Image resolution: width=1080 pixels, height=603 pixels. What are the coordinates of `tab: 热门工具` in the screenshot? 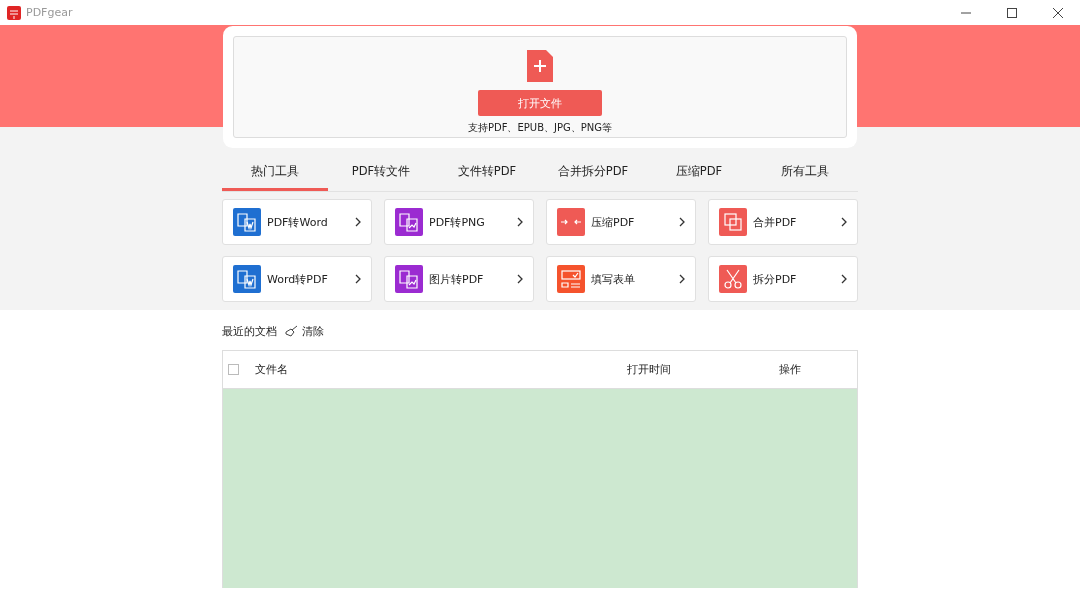 It's located at (275, 173).